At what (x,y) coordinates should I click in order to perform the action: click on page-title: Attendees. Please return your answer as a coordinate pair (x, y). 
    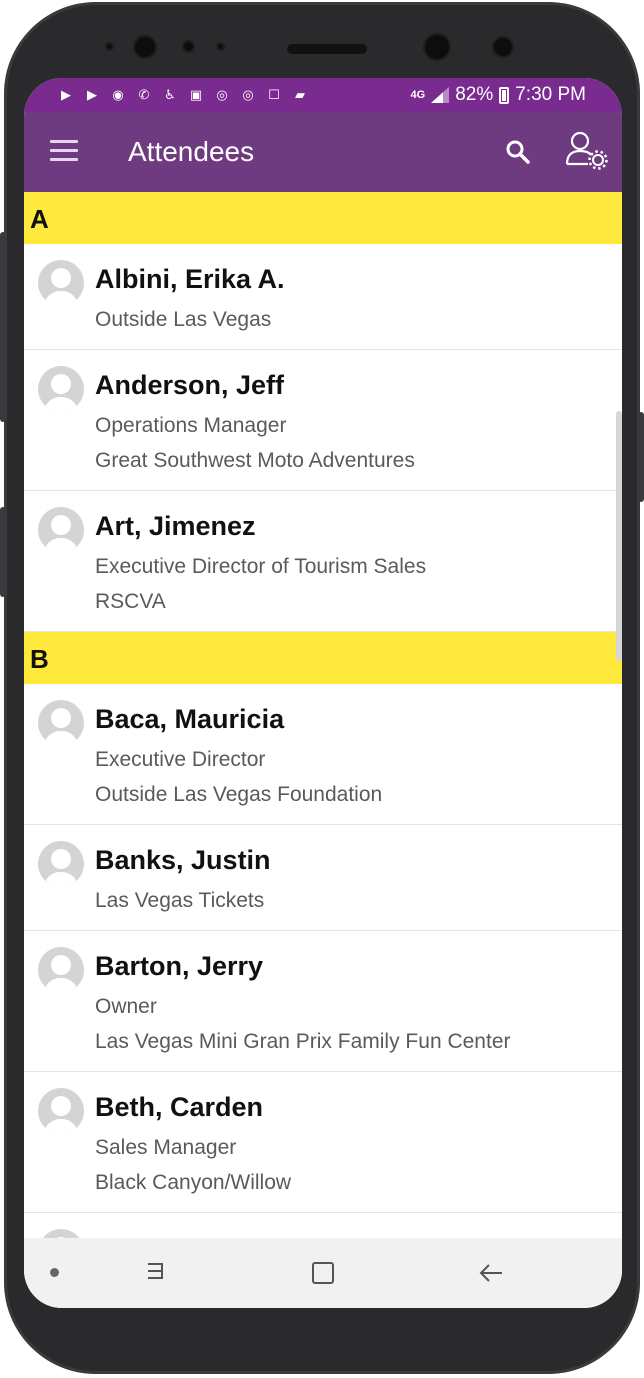
    Looking at the image, I should click on (191, 151).